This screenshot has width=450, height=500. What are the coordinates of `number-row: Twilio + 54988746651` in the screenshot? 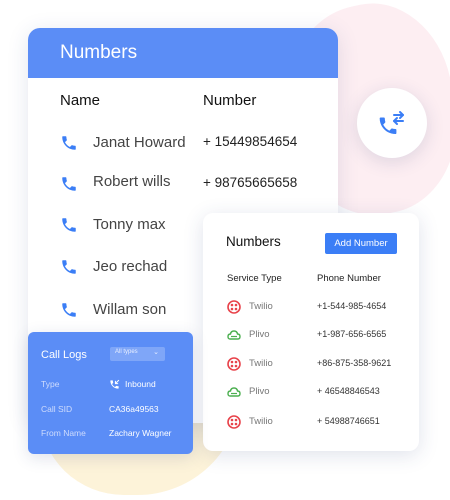 It's located at (317, 422).